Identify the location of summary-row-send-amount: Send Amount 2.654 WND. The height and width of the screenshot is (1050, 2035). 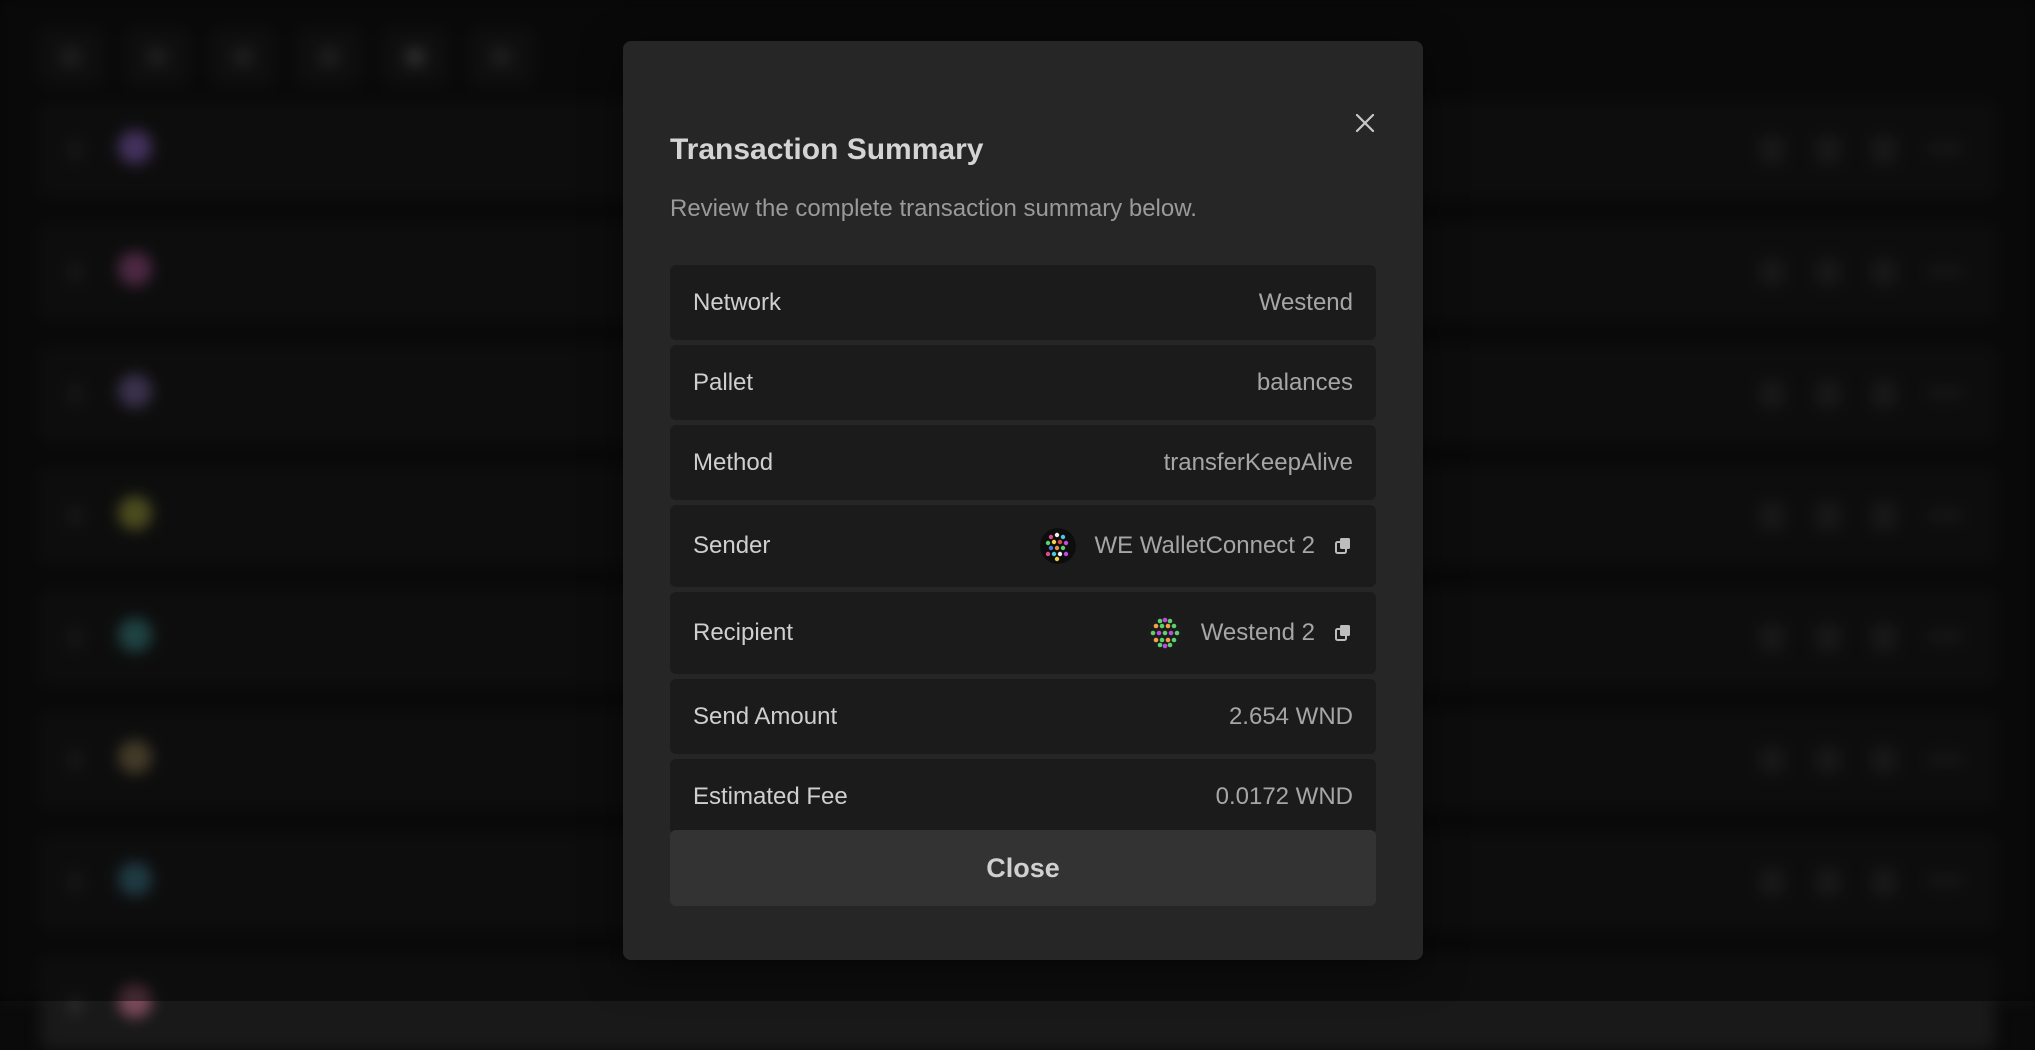
(1023, 716).